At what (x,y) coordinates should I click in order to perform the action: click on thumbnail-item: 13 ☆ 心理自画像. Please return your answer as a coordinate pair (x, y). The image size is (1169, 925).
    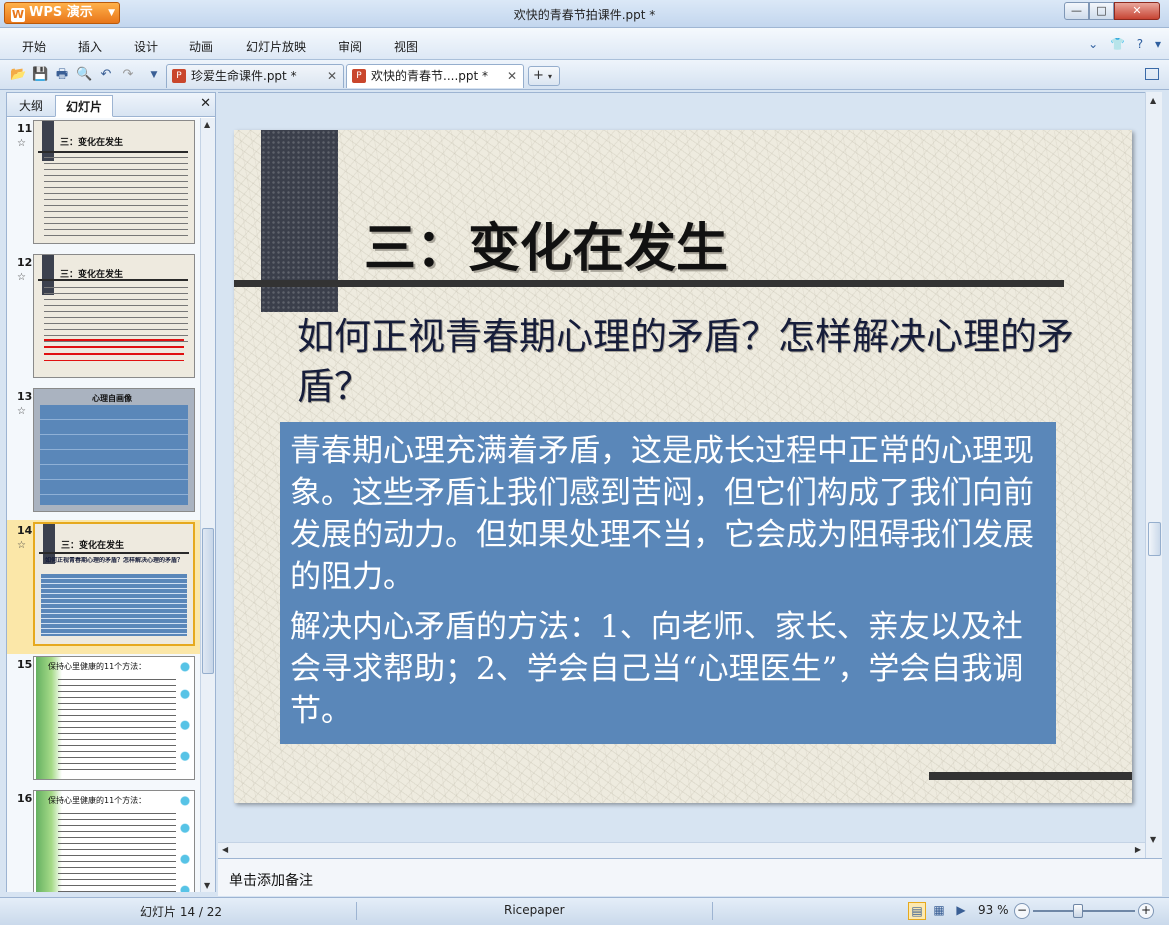
    Looking at the image, I should click on (103, 453).